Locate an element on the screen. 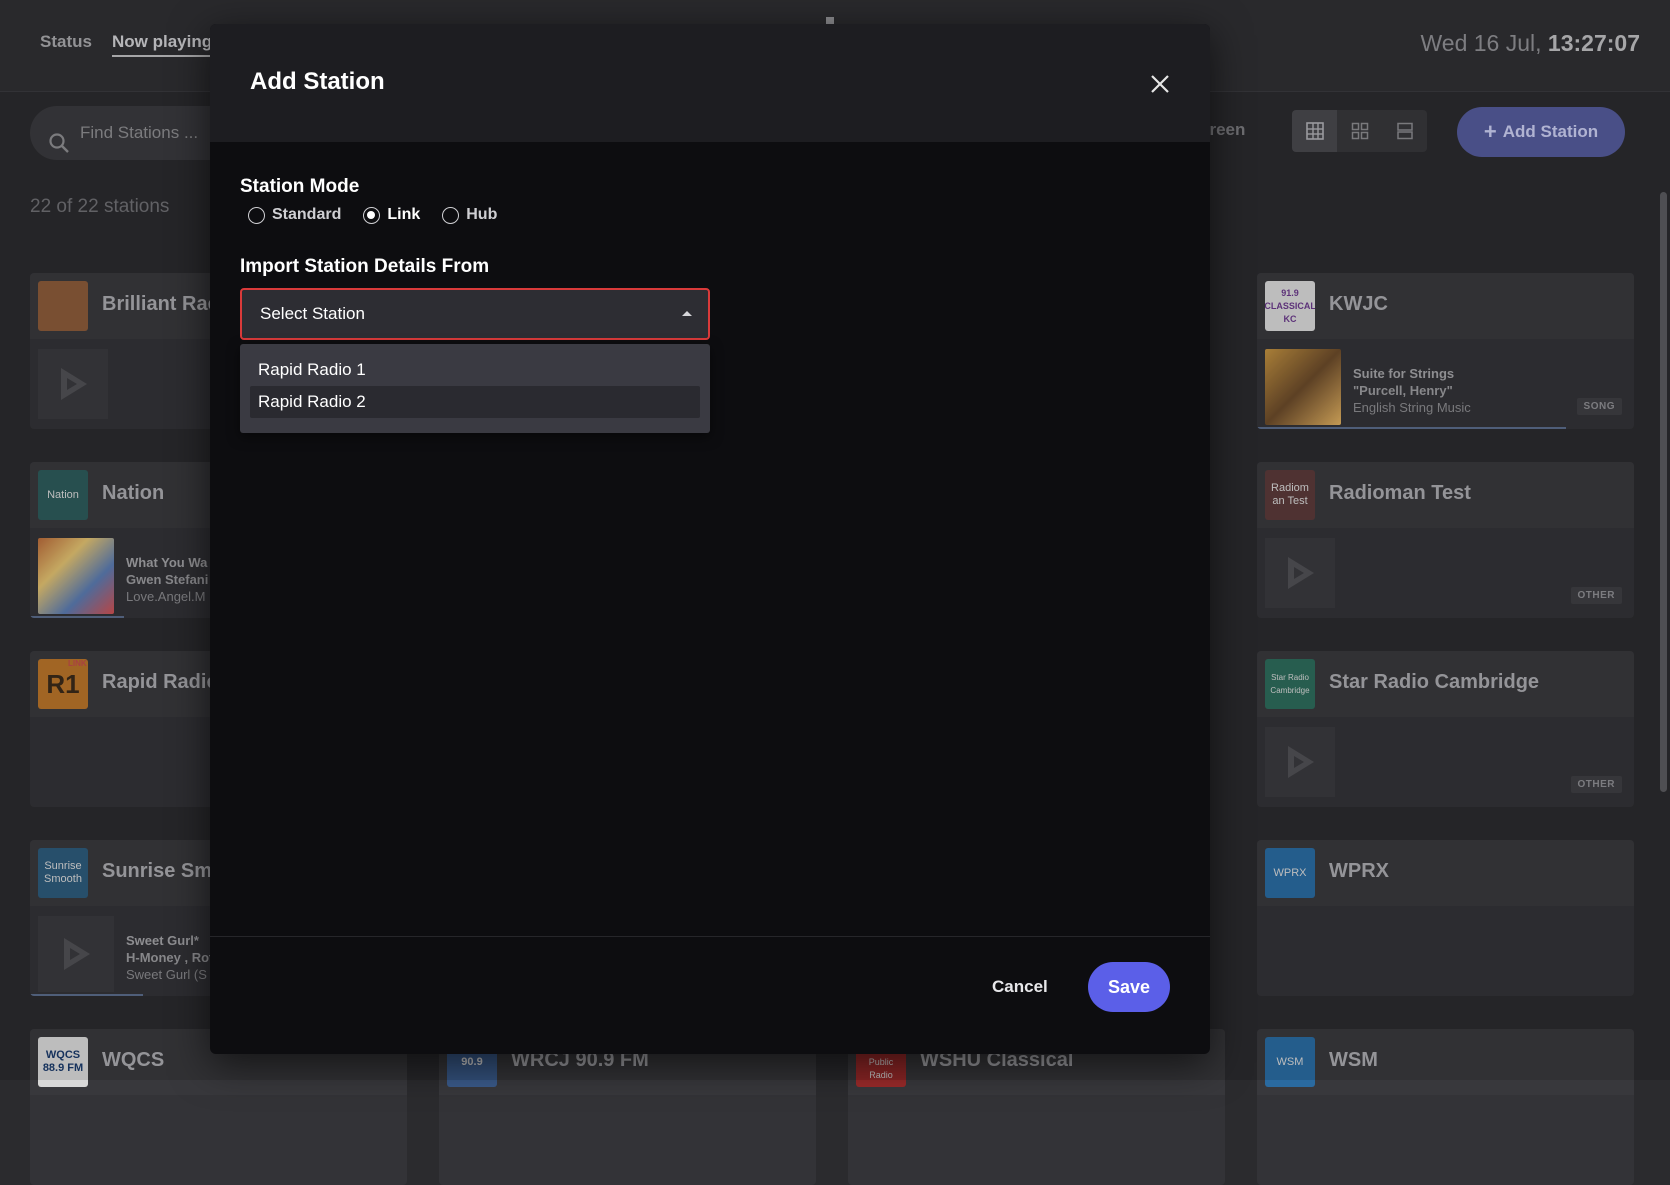  drag-handle is located at coordinates (830, 20).